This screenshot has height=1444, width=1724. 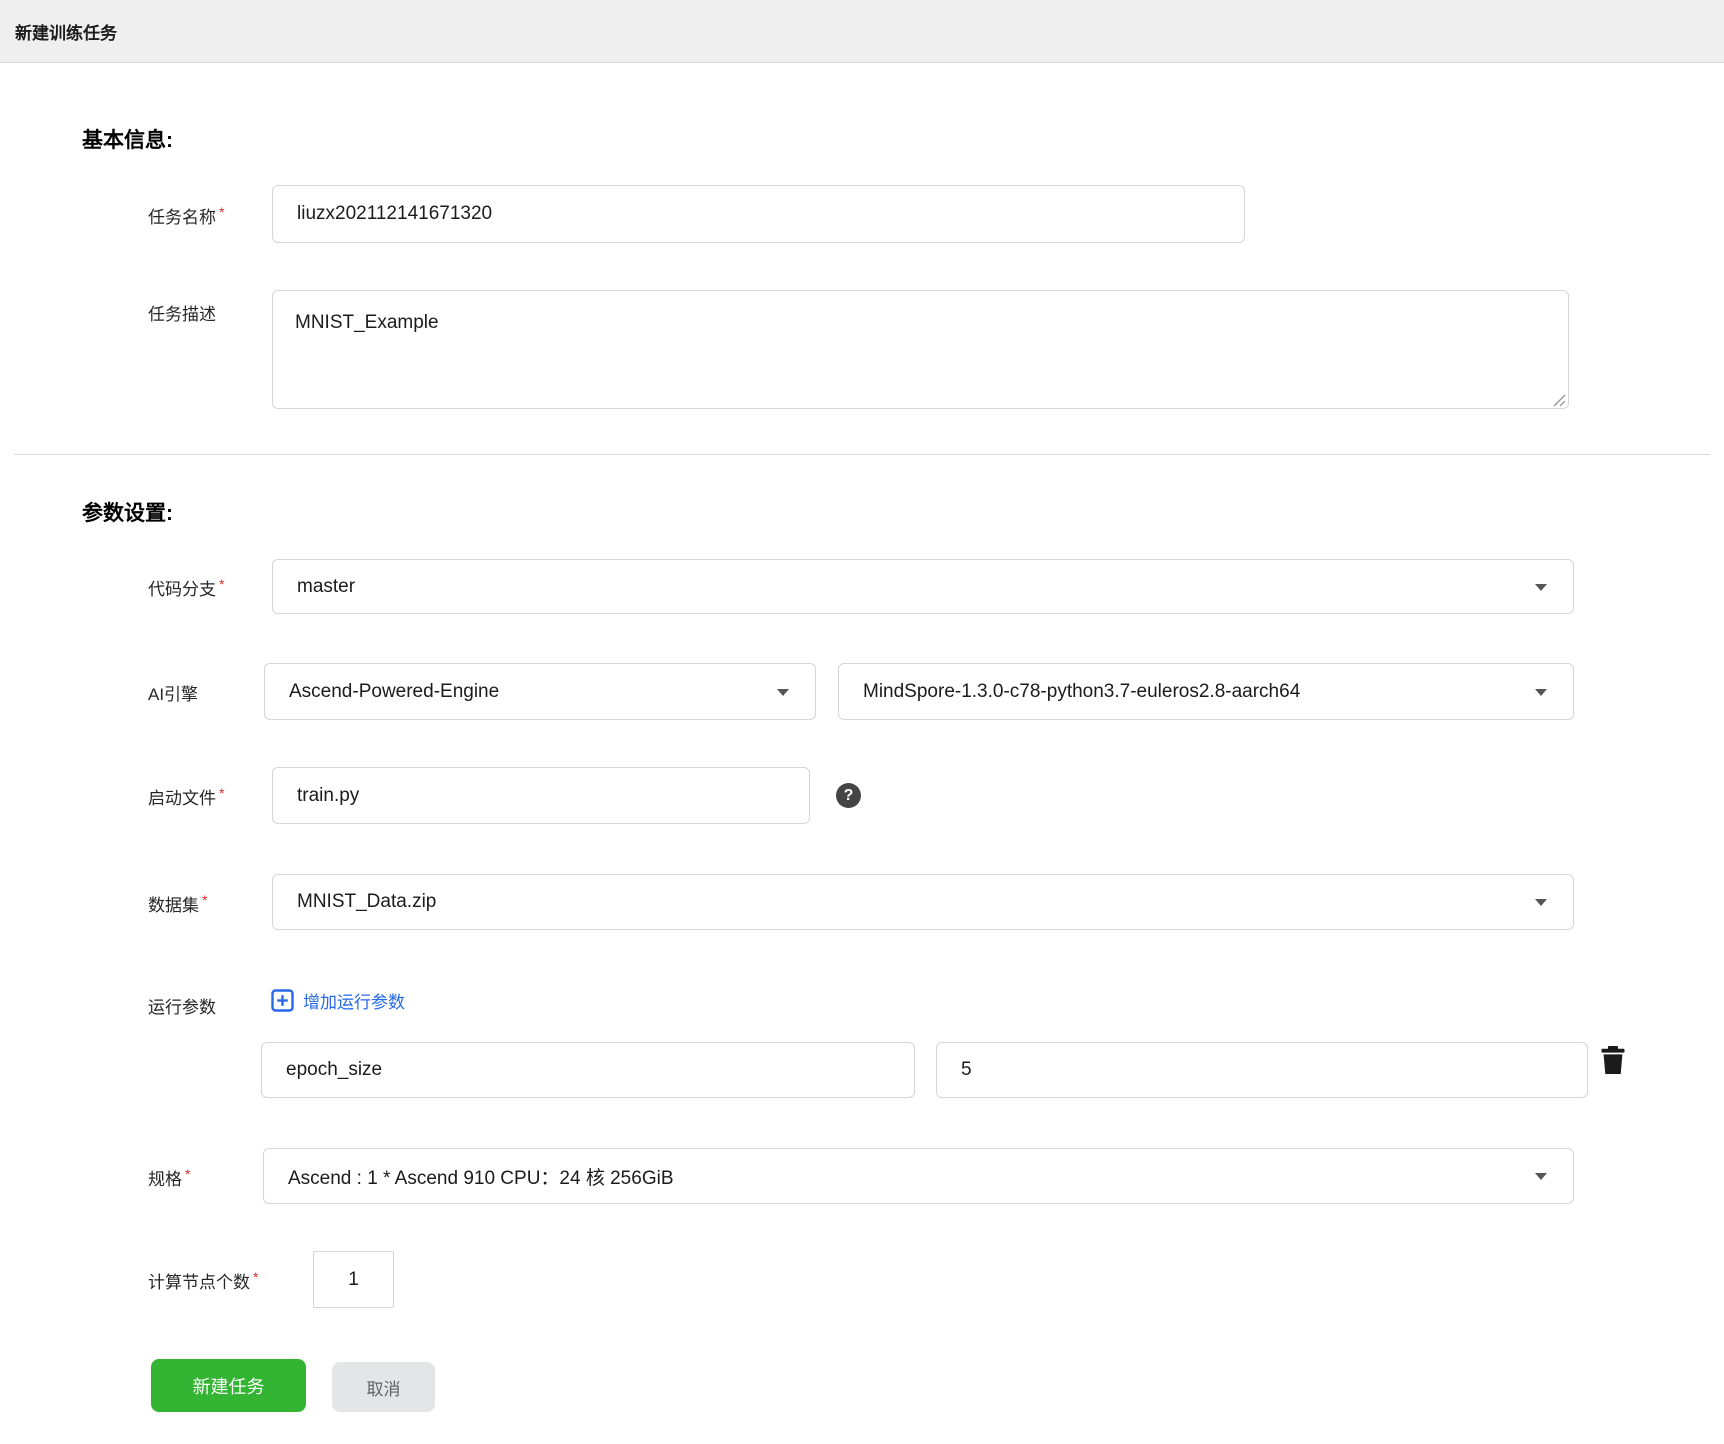 What do you see at coordinates (920, 349) in the screenshot?
I see `task-desc-textarea: MNIST_Example` at bounding box center [920, 349].